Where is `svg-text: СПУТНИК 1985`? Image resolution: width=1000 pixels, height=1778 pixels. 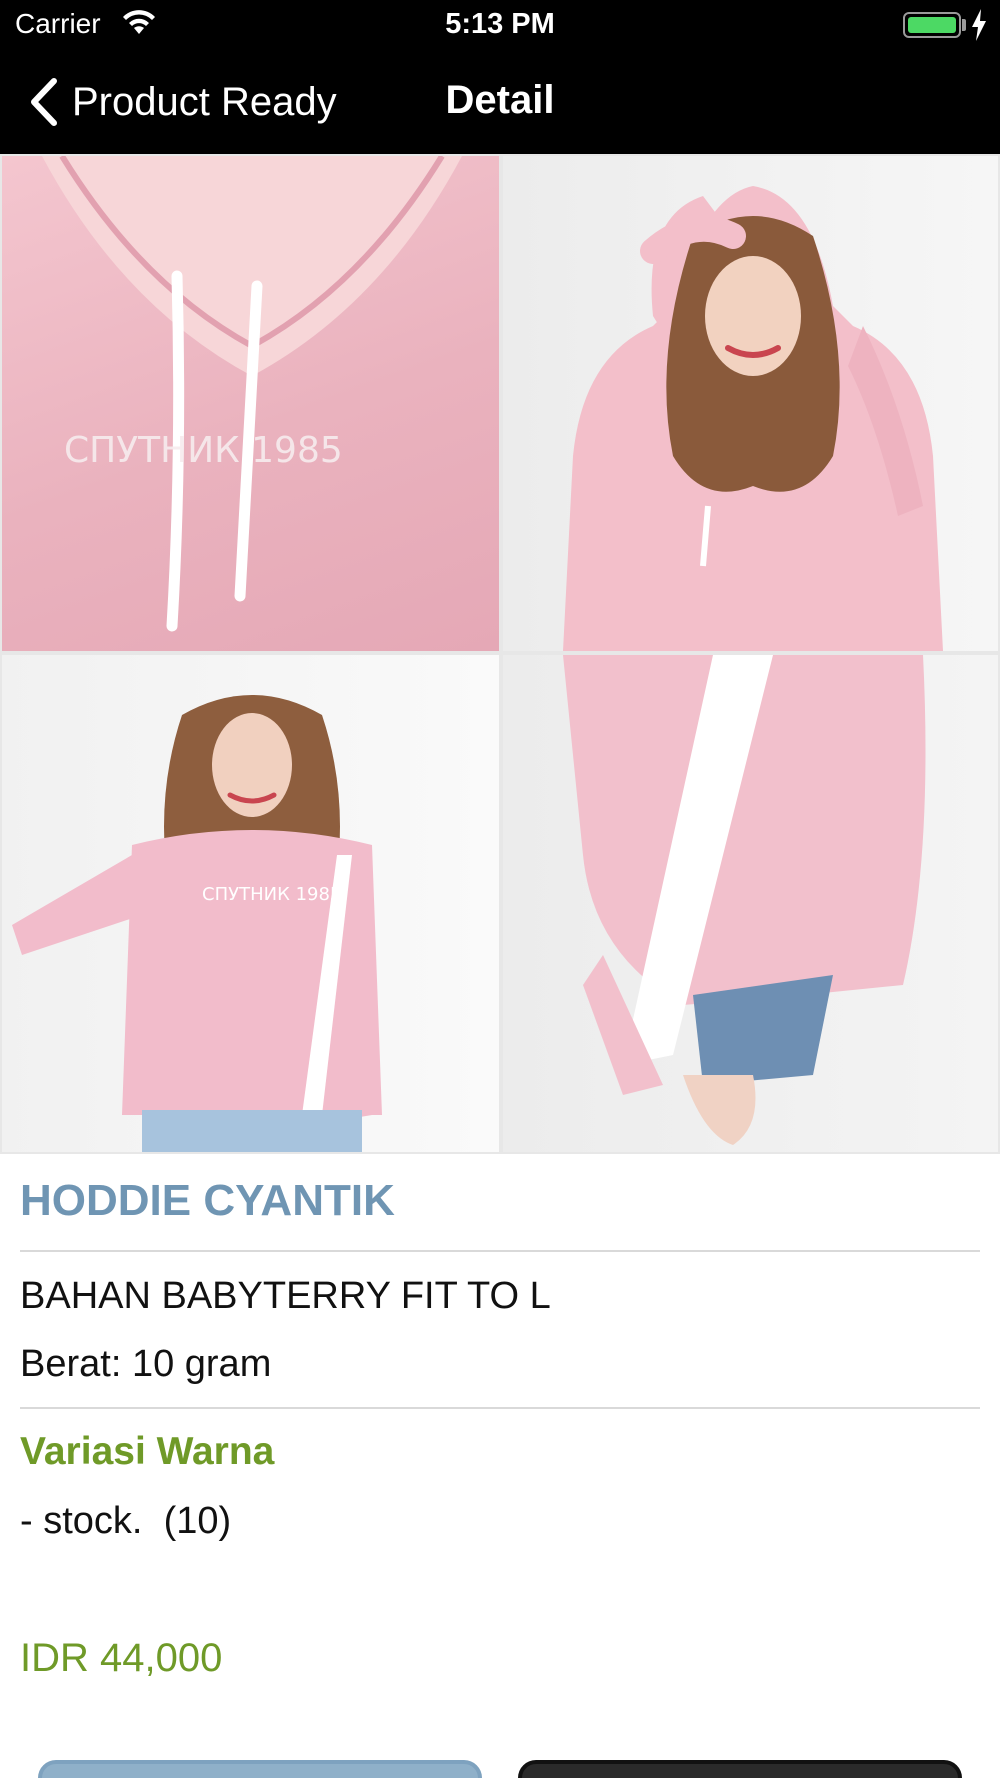
svg-text: СПУТНИК 1985 is located at coordinates (271, 894).